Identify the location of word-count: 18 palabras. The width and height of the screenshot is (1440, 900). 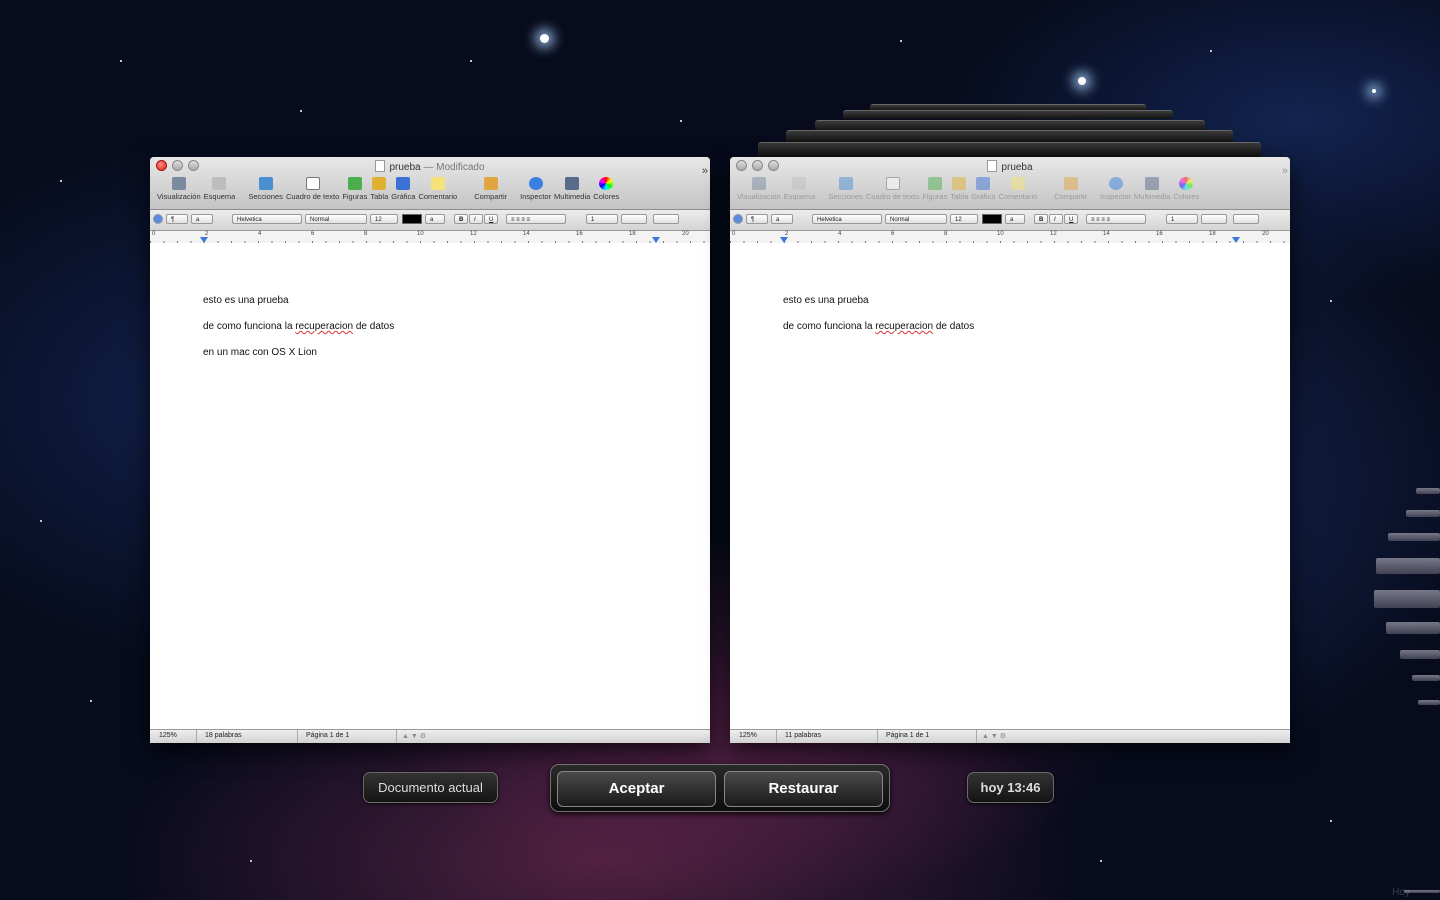
(223, 735).